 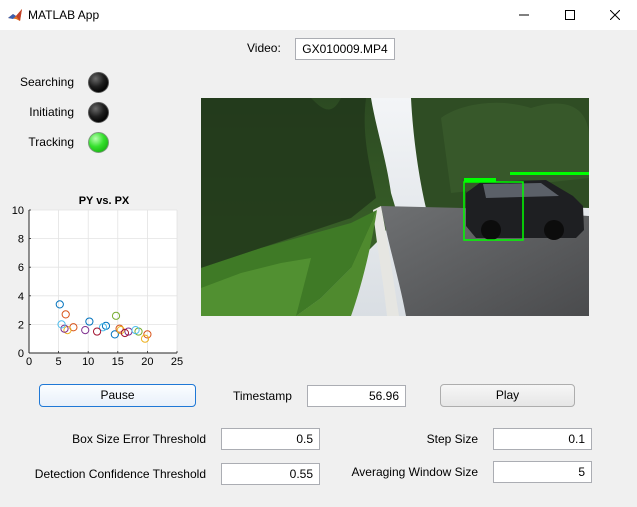 I want to click on step-size-label: Step Size, so click(x=452, y=439).